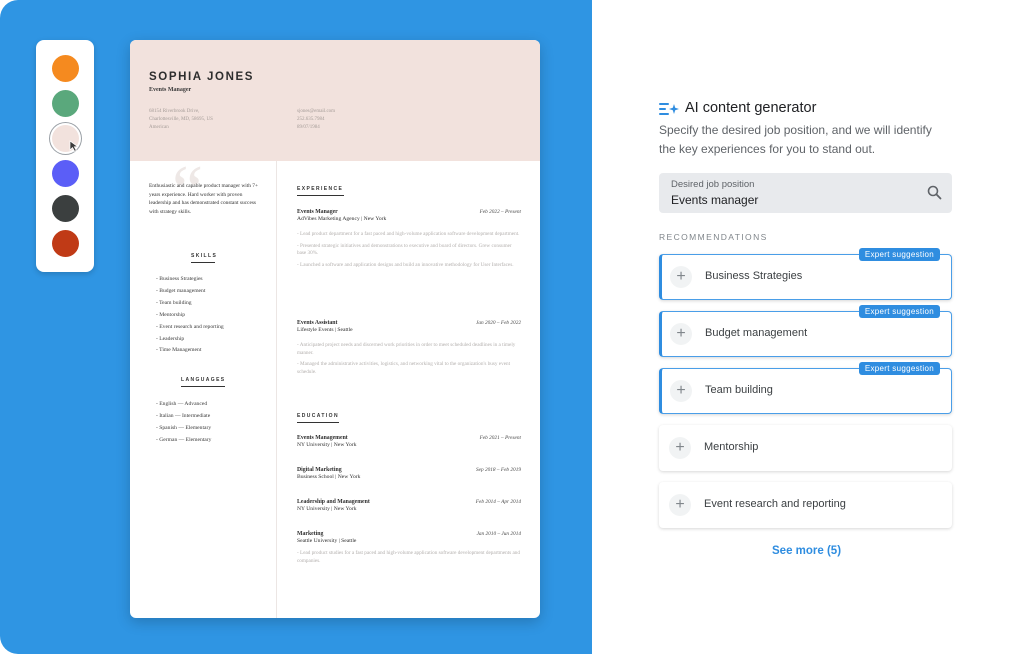  I want to click on recommendation-card: + Event research and reporting, so click(805, 505).